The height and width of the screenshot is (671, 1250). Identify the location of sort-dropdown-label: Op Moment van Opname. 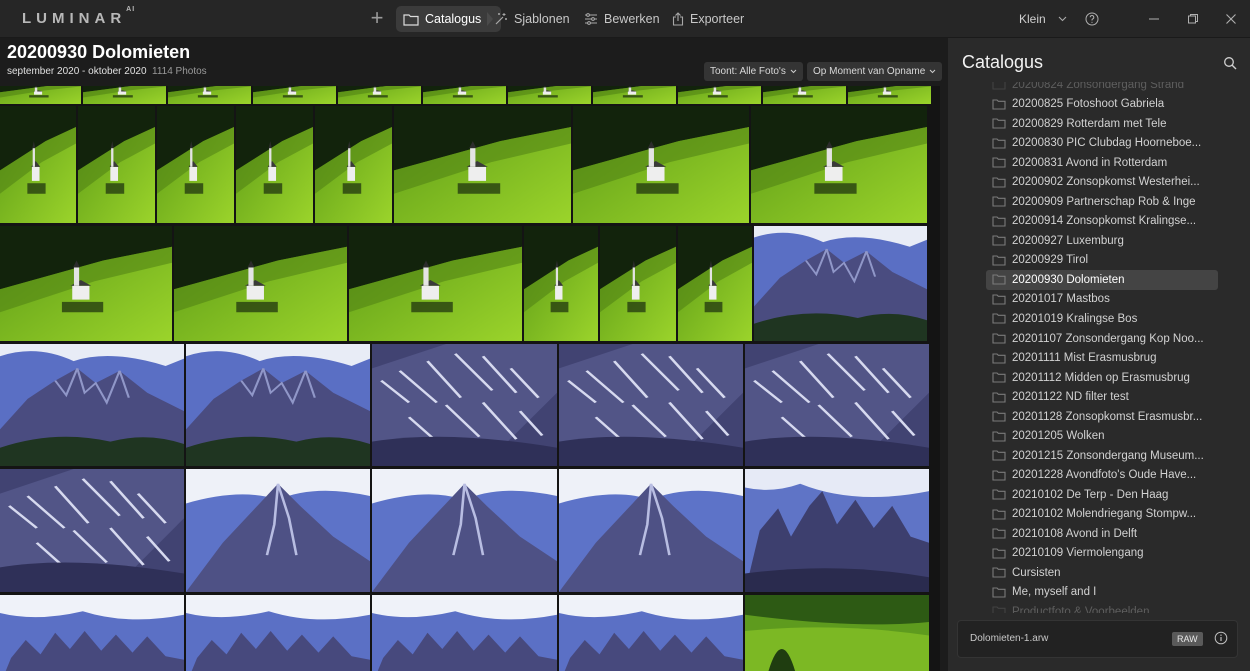
(869, 71).